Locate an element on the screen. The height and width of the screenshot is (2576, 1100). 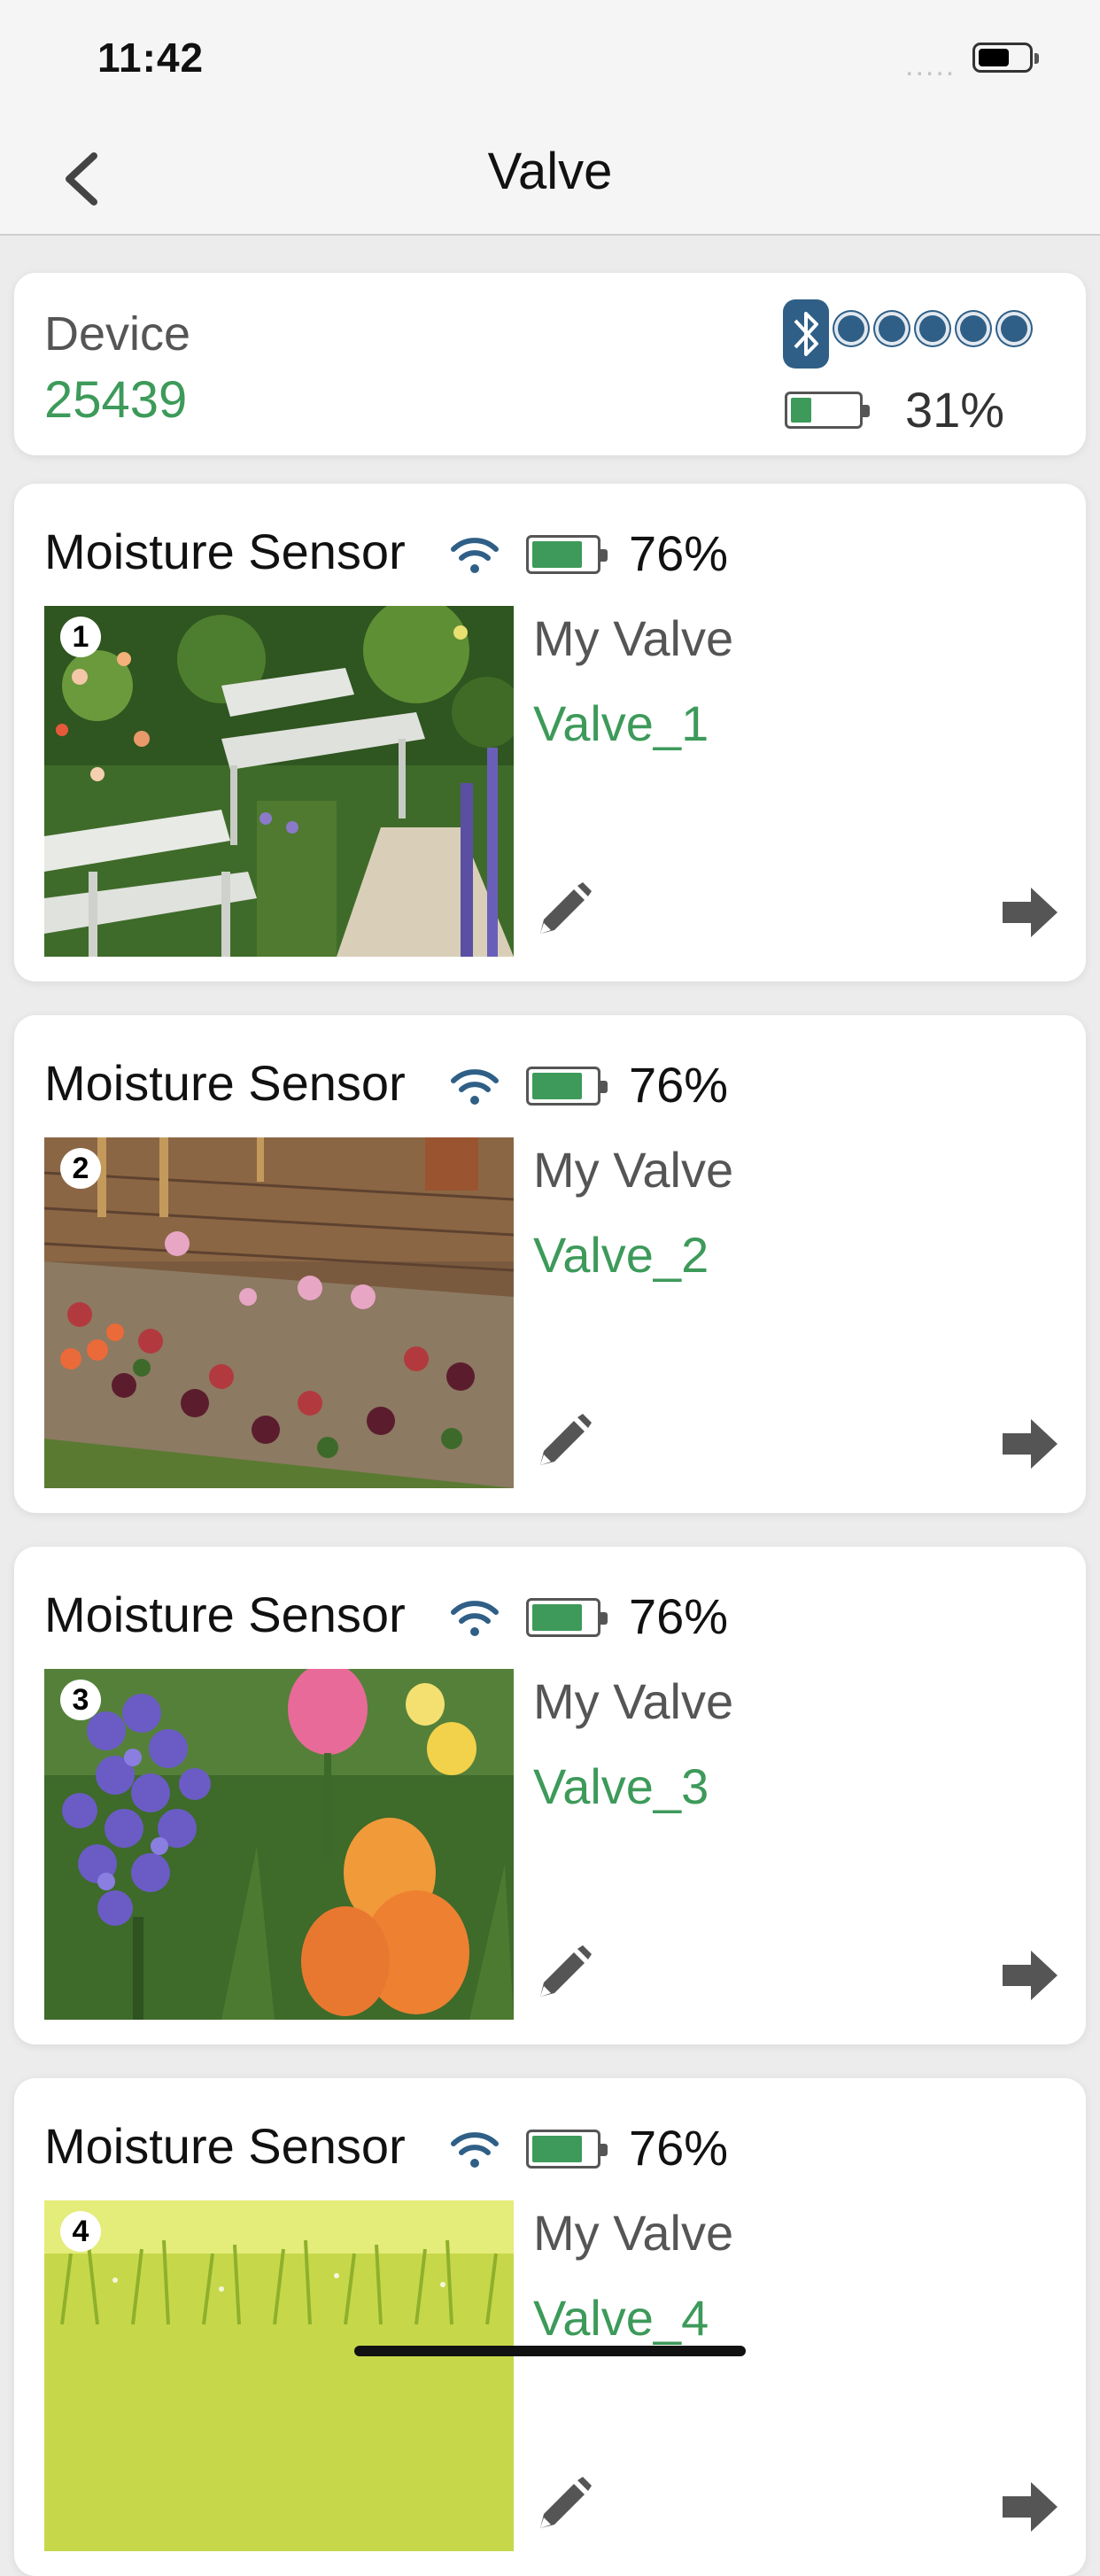
valve-name: Valve_1 is located at coordinates (621, 723).